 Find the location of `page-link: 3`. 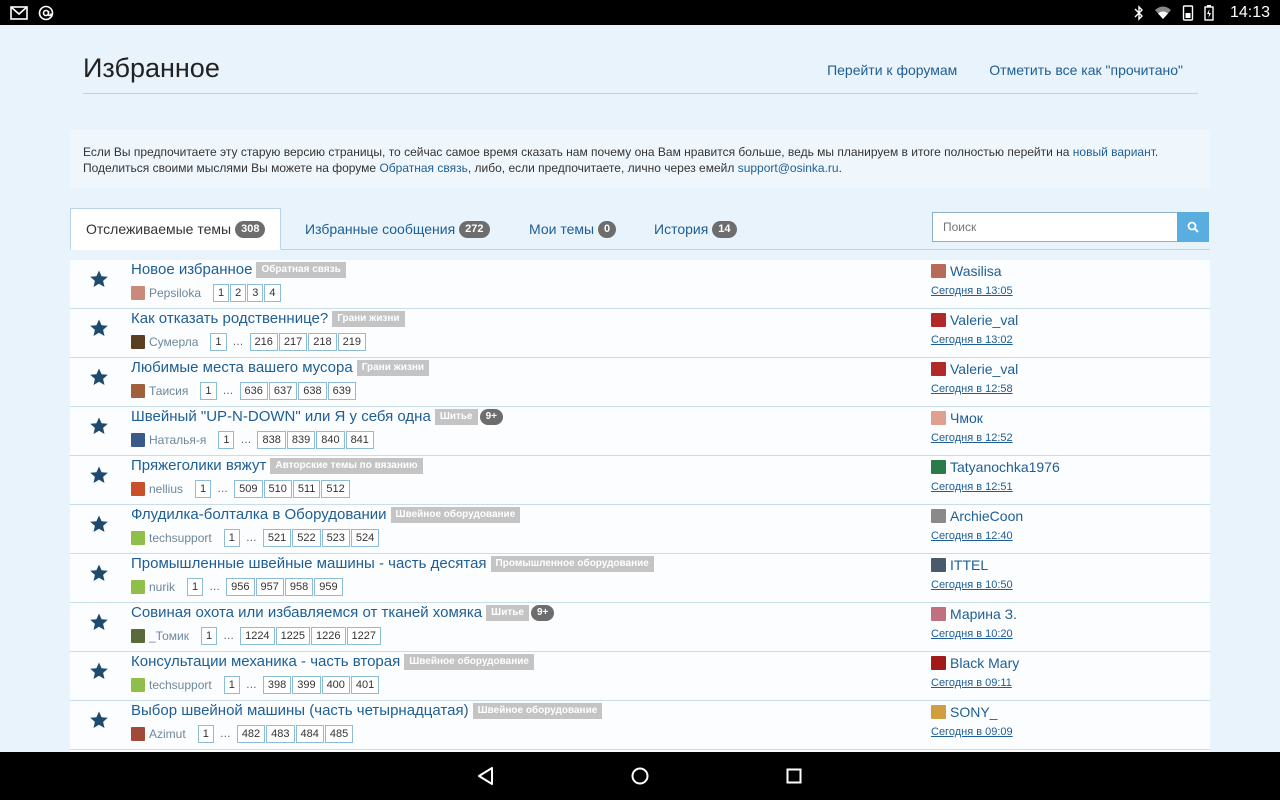

page-link: 3 is located at coordinates (255, 293).